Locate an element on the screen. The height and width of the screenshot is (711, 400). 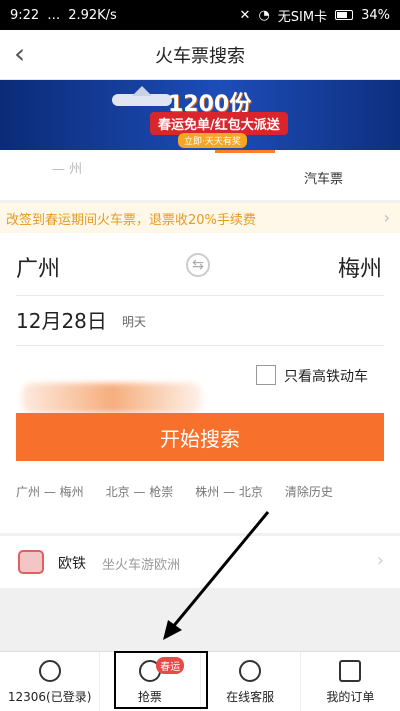
back-icon: ‹ is located at coordinates (26, 54).